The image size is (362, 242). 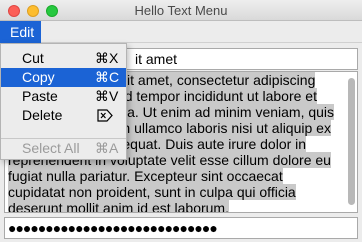 I want to click on password-field: ●●●●●●●●●●●●●●●●●●●●●●●●●●●●, so click(x=181, y=228).